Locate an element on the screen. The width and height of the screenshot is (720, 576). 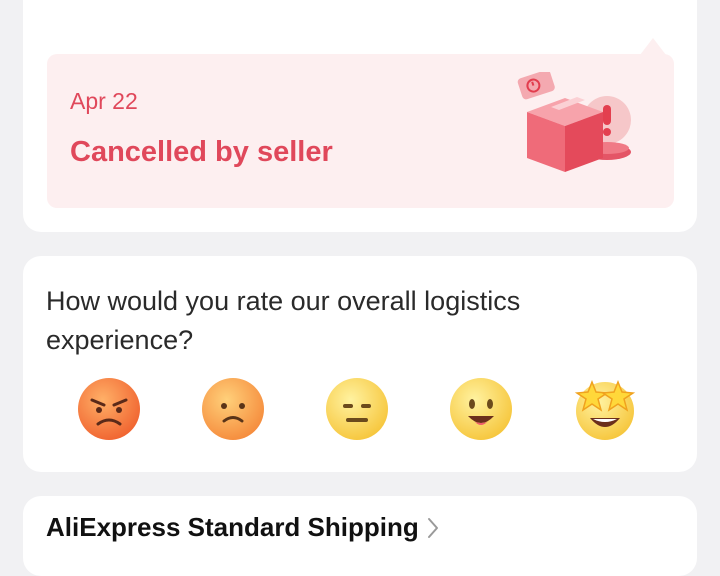
neutral-face-icon is located at coordinates (357, 409).